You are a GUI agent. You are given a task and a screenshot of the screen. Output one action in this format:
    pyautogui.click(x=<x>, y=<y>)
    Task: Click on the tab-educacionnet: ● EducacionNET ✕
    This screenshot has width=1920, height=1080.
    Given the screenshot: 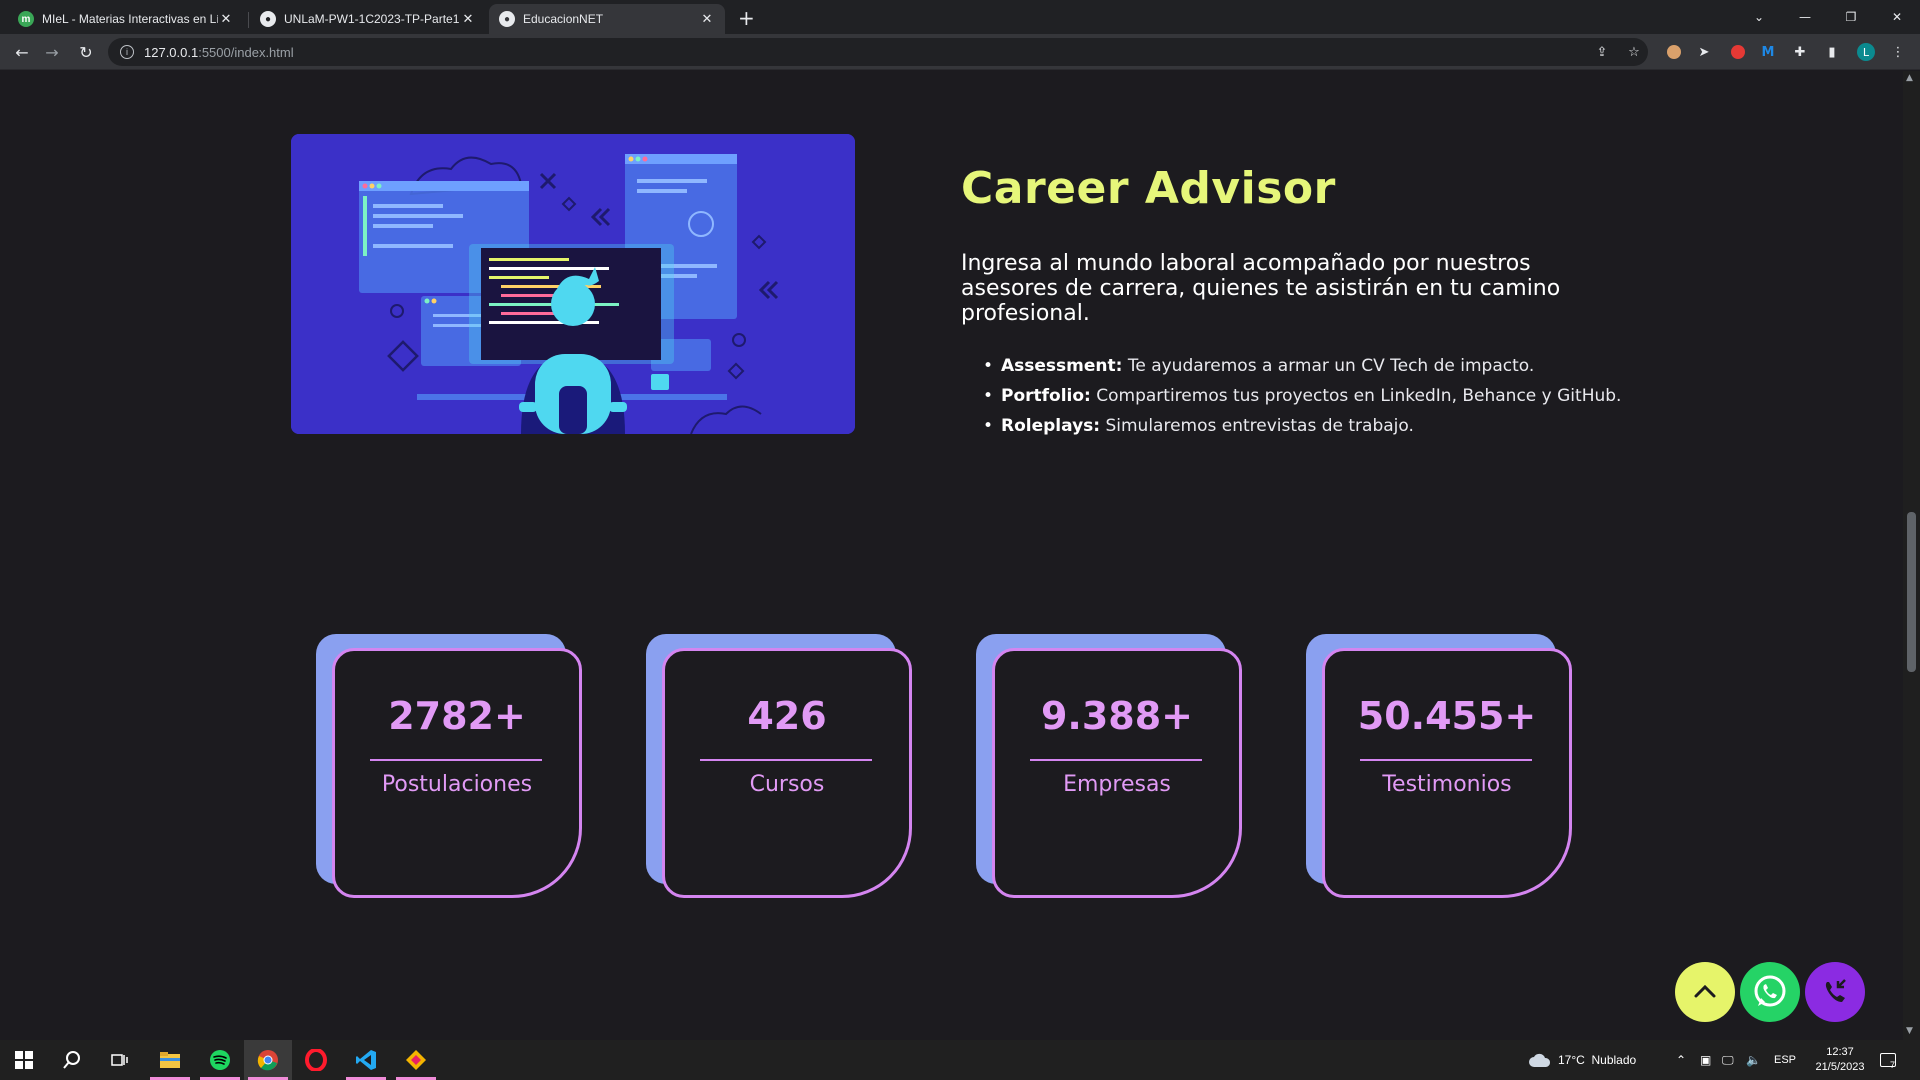 What is the action you would take?
    pyautogui.click(x=607, y=19)
    